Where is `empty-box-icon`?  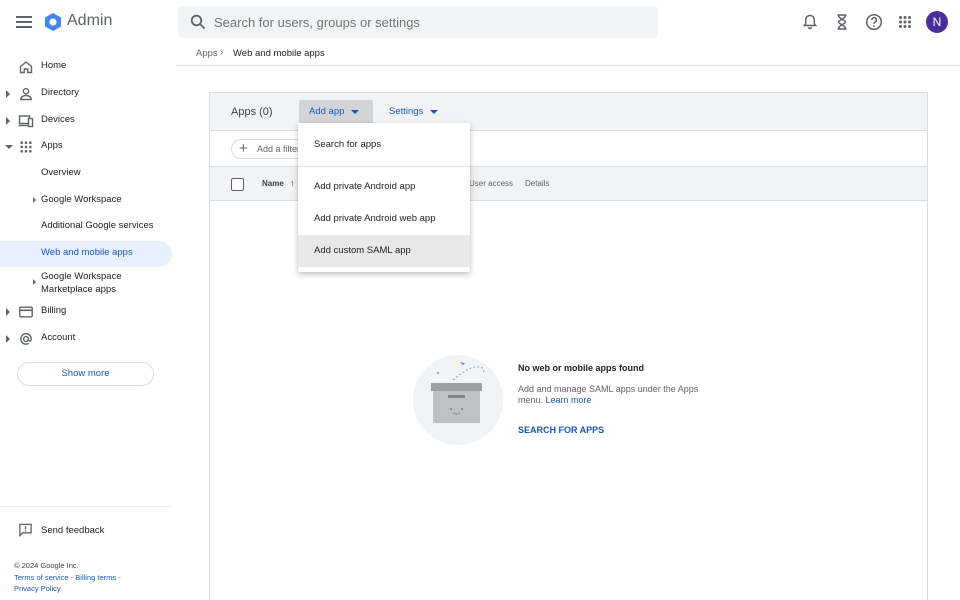 empty-box-icon is located at coordinates (458, 392).